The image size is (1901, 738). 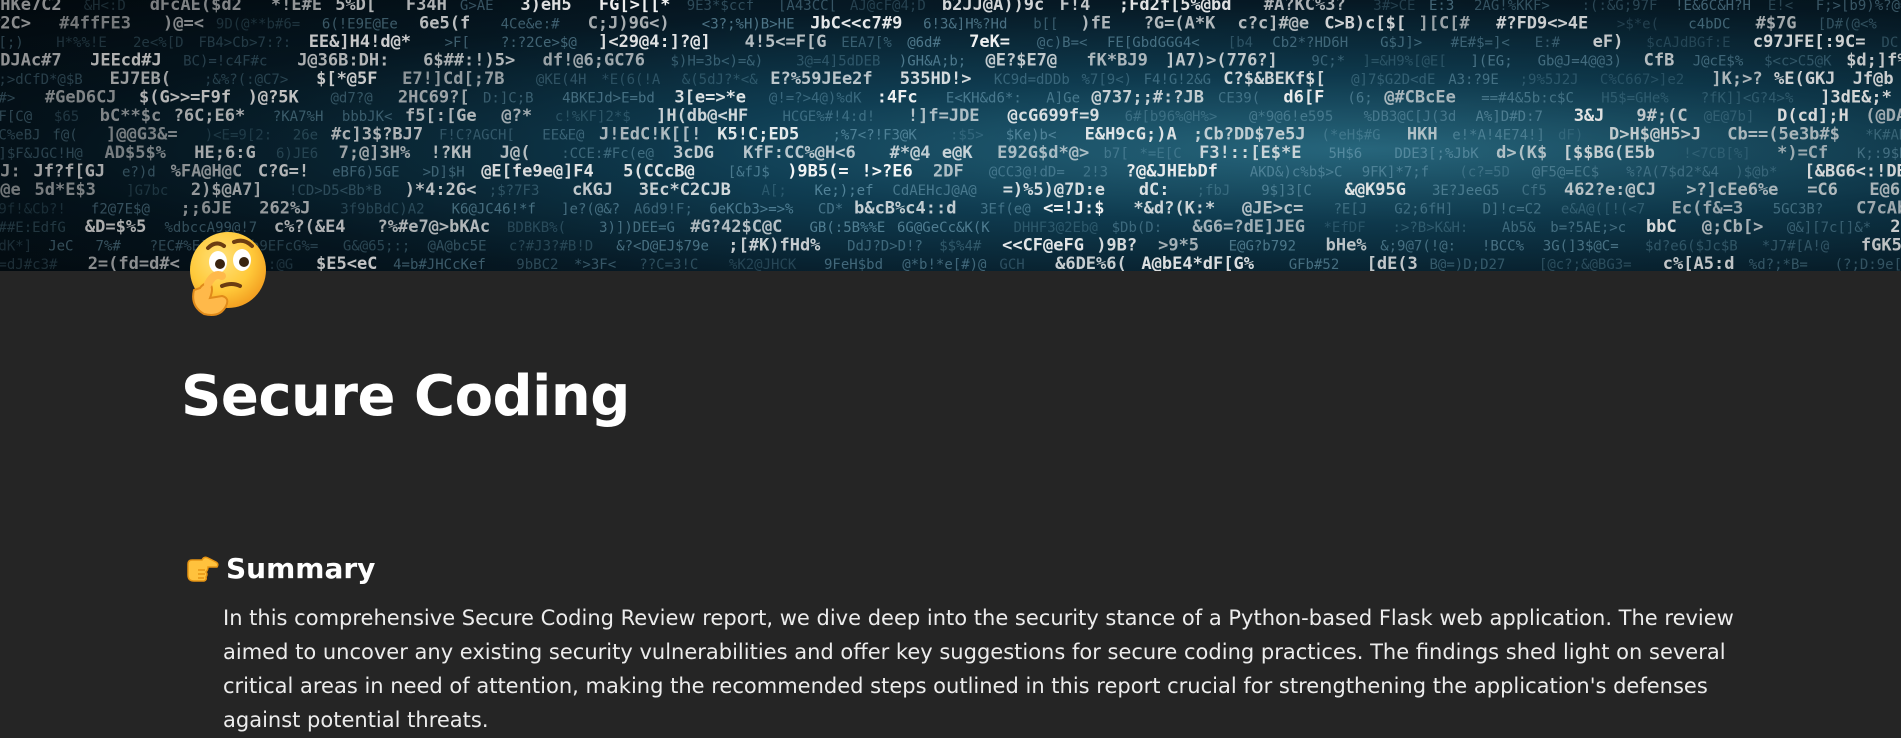 I want to click on pointing-right-hand-icon, so click(x=203, y=569).